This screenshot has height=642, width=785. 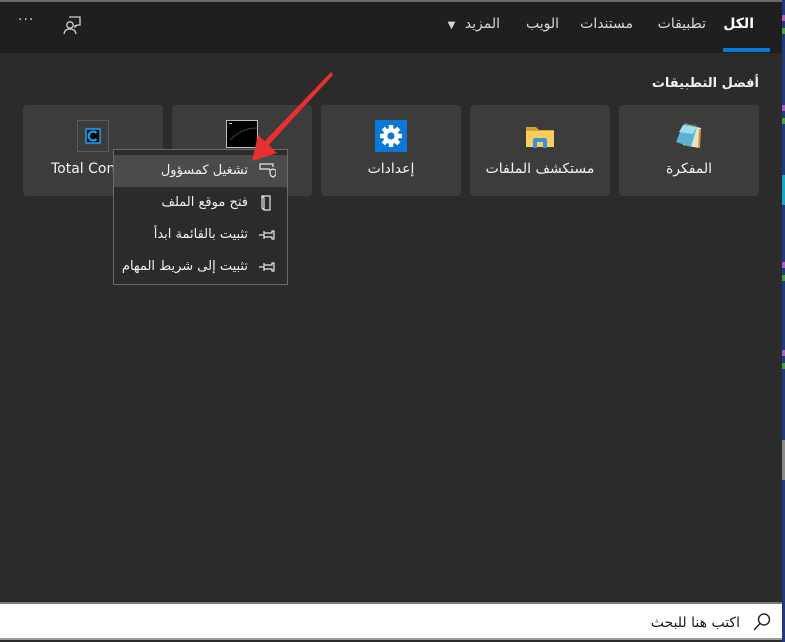 I want to click on active-tab-indicator, so click(x=746, y=50).